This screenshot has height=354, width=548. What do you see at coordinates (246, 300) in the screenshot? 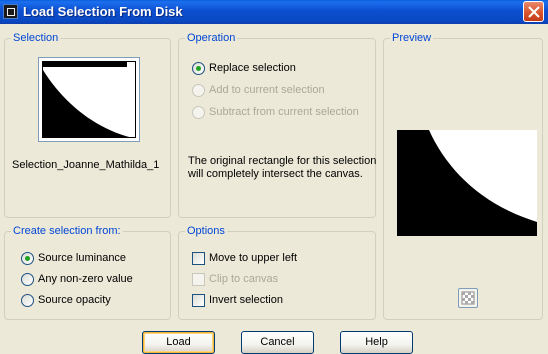
I see `invert-selection-label: Invert selection` at bounding box center [246, 300].